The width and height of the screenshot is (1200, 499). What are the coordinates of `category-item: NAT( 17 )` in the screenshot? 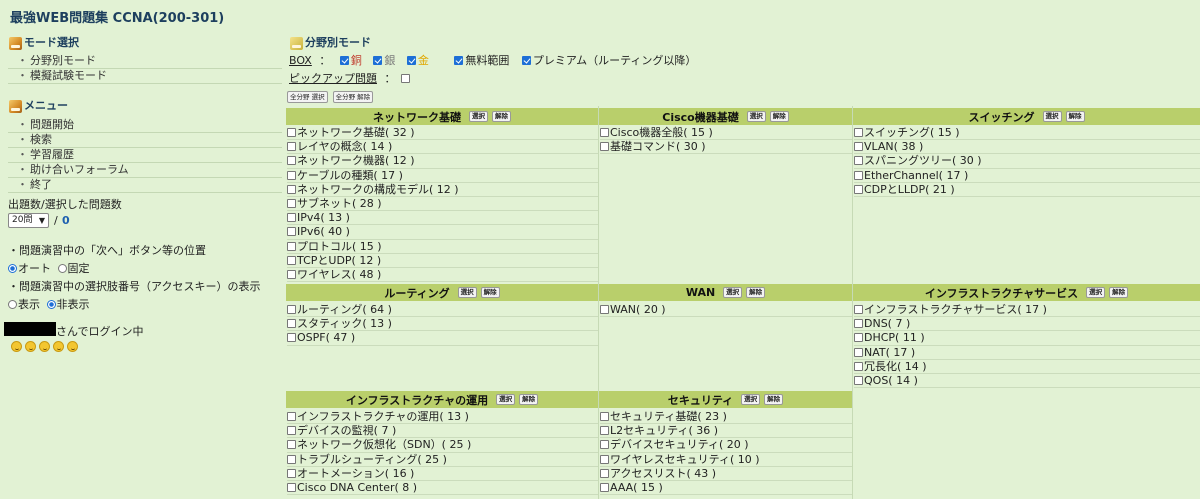 It's located at (1027, 353).